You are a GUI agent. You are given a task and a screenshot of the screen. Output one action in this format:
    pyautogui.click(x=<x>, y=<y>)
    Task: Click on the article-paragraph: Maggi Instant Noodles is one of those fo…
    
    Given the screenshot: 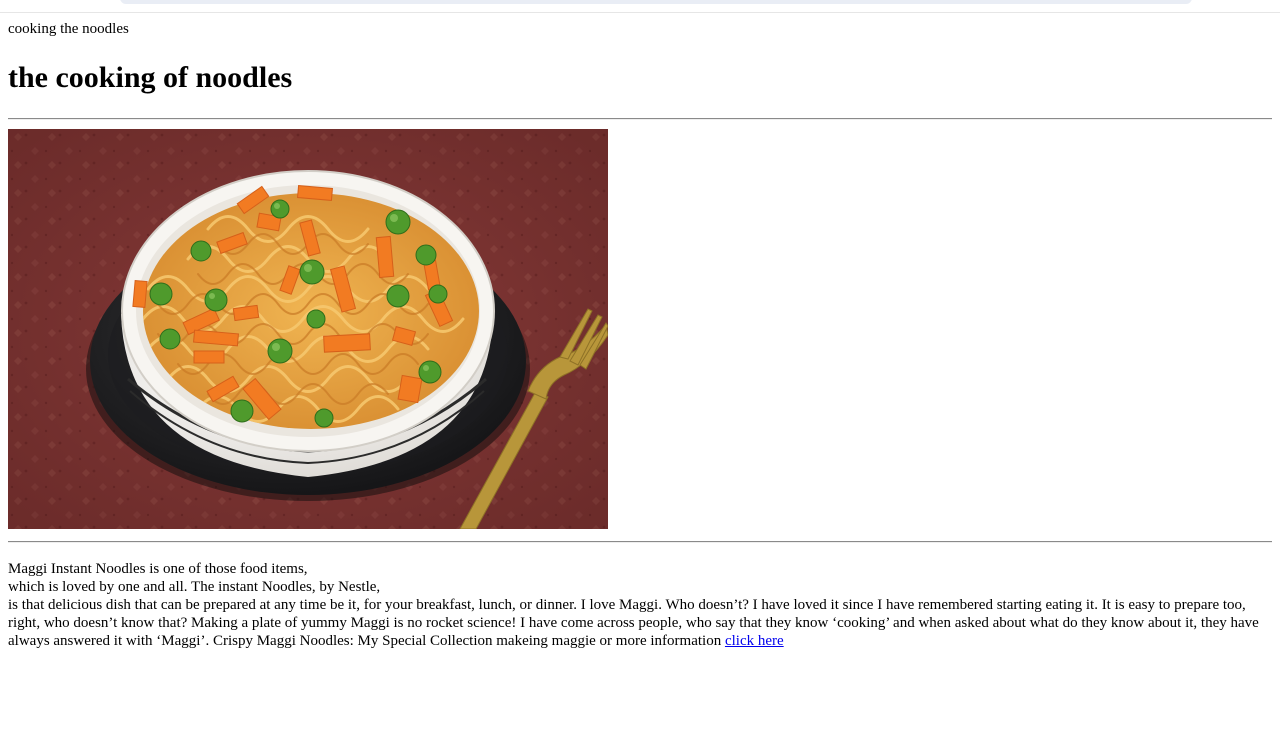 What is the action you would take?
    pyautogui.click(x=640, y=605)
    